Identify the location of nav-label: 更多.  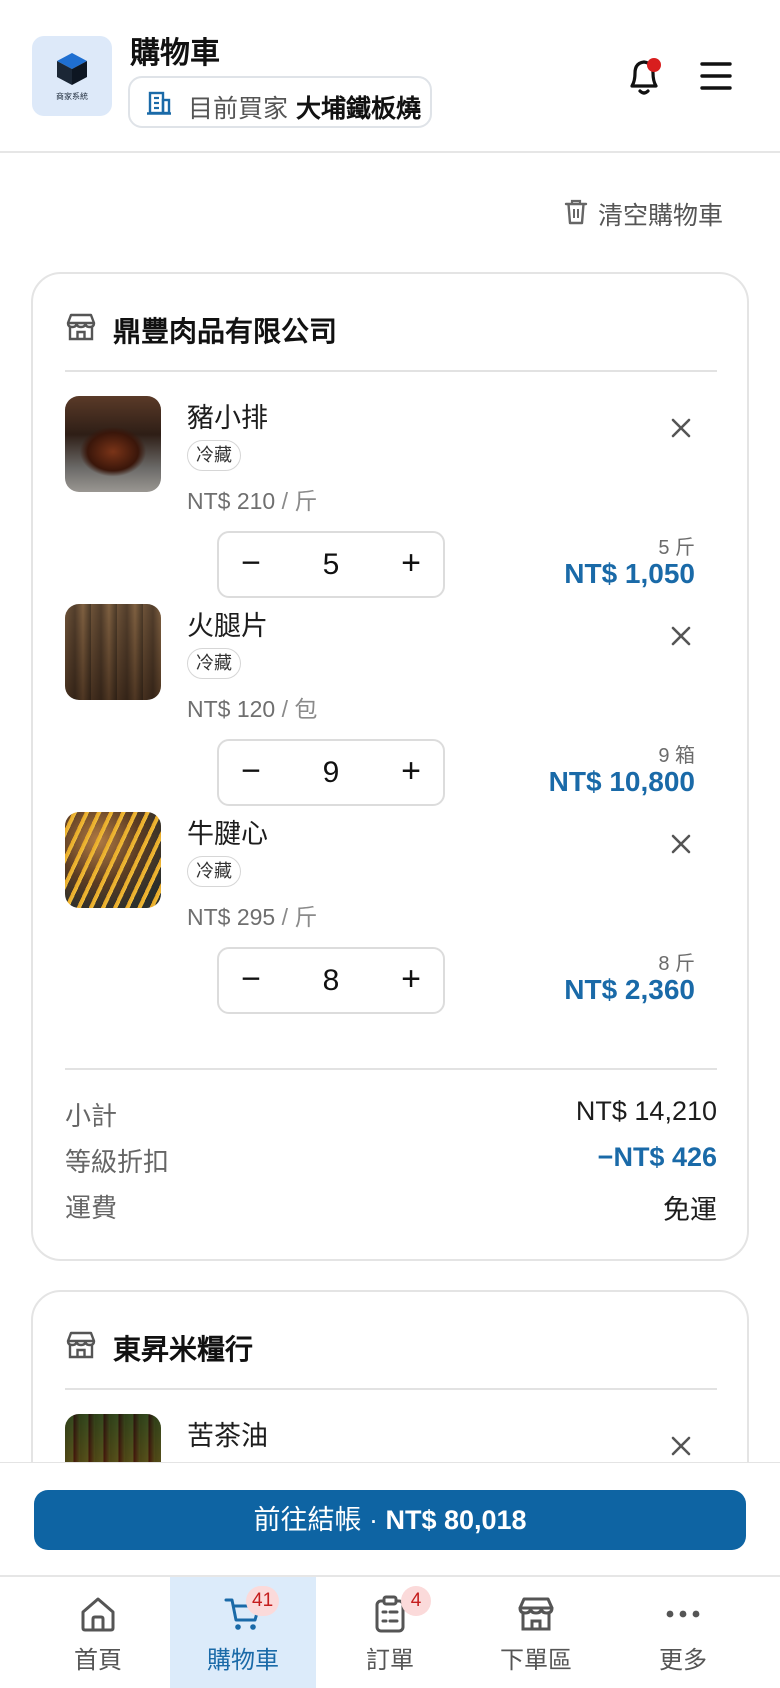
(683, 1660).